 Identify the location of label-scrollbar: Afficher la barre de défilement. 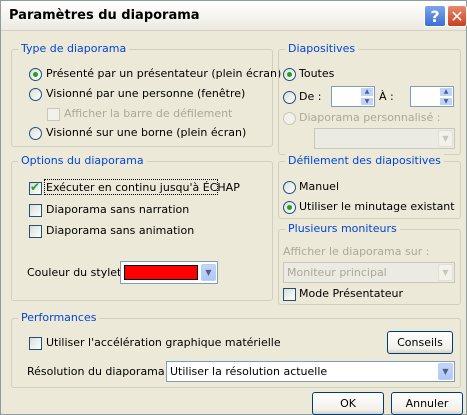
(148, 113).